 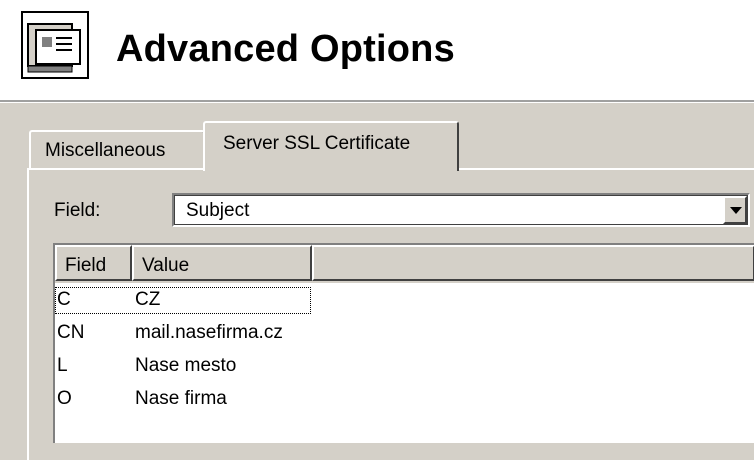 I want to click on tab-label: Server SSL Certificate, so click(x=317, y=143).